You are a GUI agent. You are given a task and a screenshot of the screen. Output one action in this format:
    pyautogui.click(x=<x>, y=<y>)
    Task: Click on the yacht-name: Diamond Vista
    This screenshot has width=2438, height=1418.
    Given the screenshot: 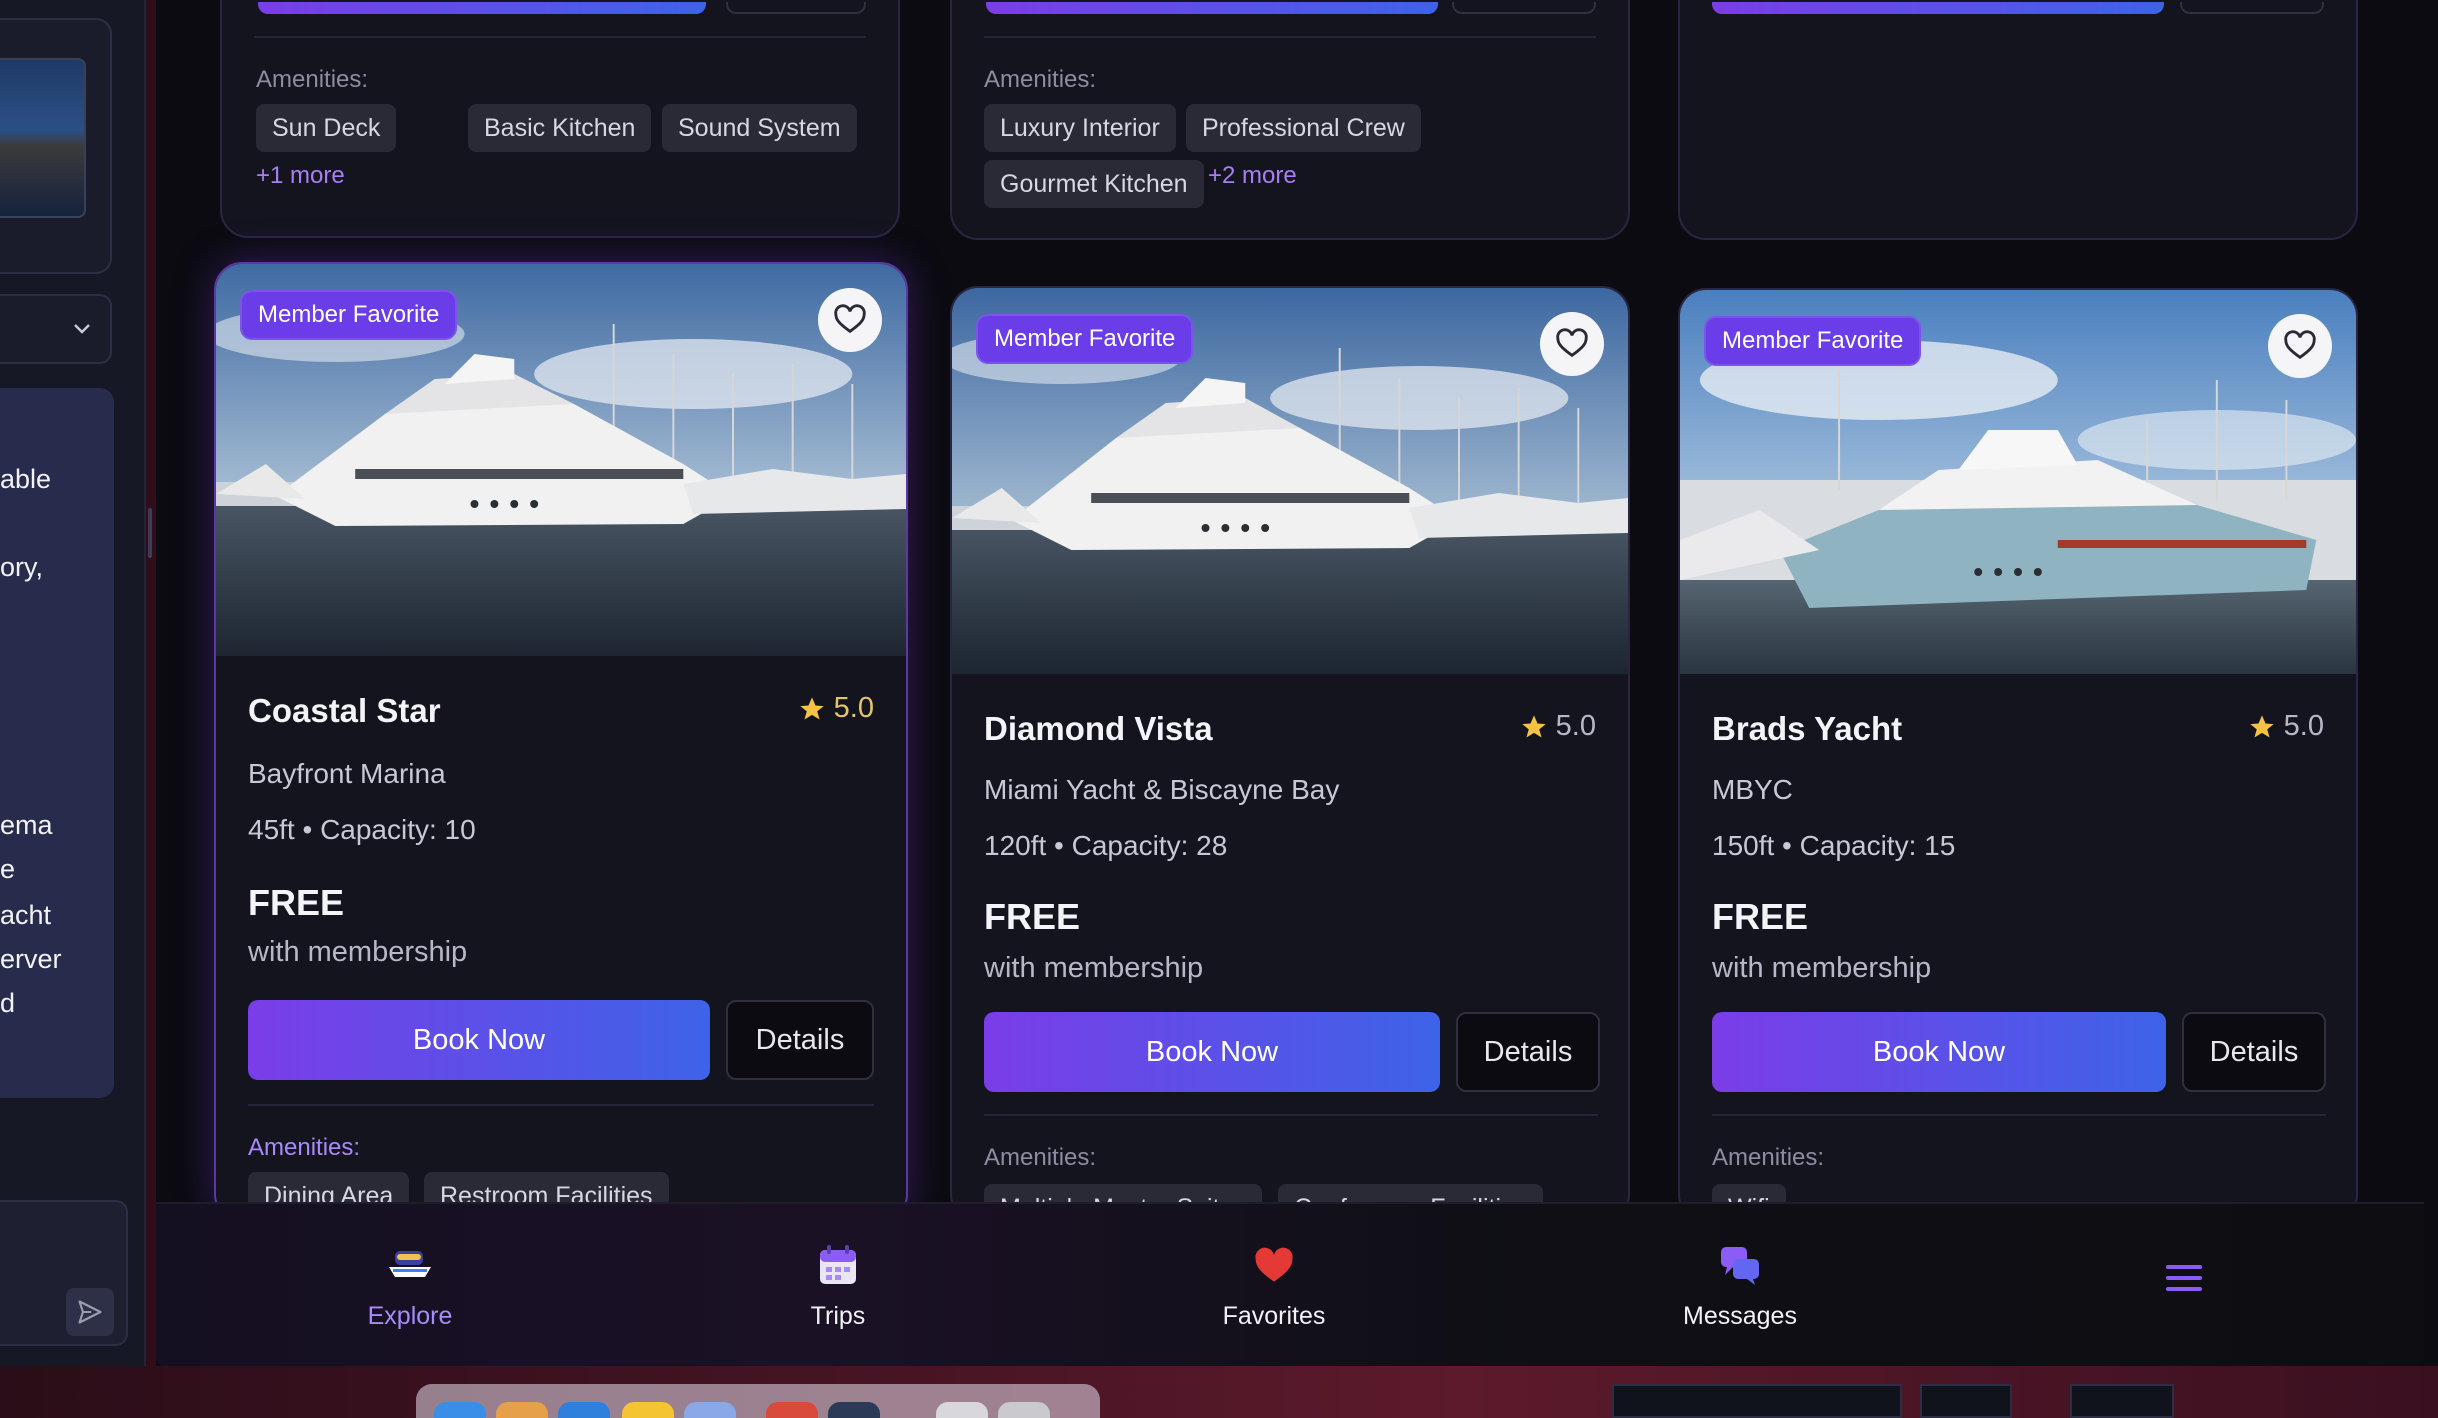 What is the action you would take?
    pyautogui.click(x=1098, y=728)
    